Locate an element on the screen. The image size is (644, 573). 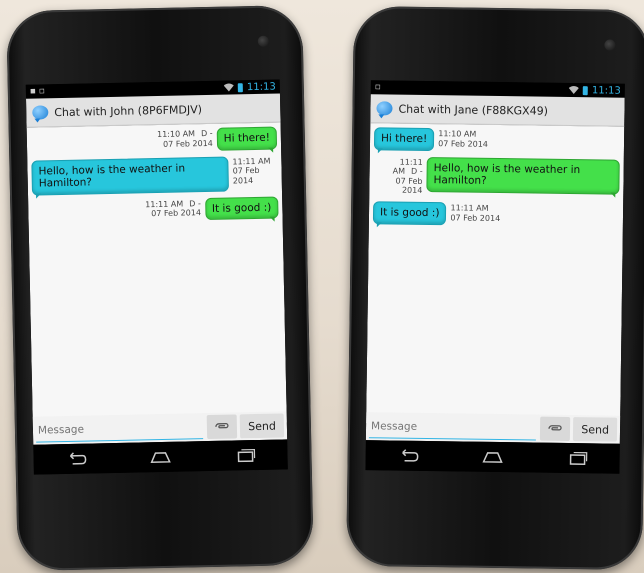
compose-bar: Send is located at coordinates (493, 428).